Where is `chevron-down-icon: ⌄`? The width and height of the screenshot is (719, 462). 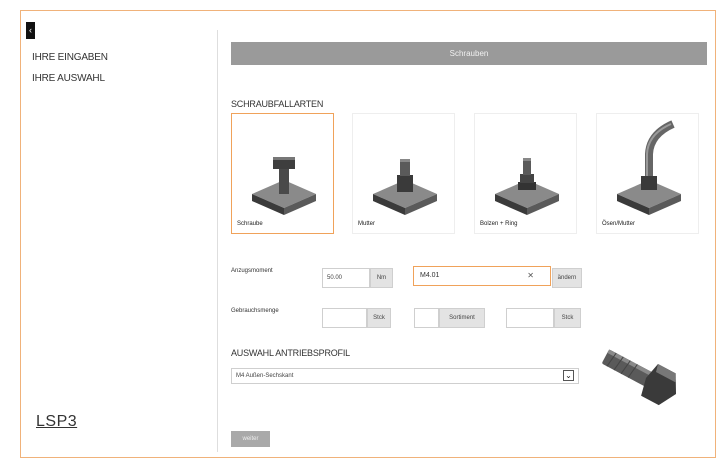
chevron-down-icon: ⌄ is located at coordinates (568, 375).